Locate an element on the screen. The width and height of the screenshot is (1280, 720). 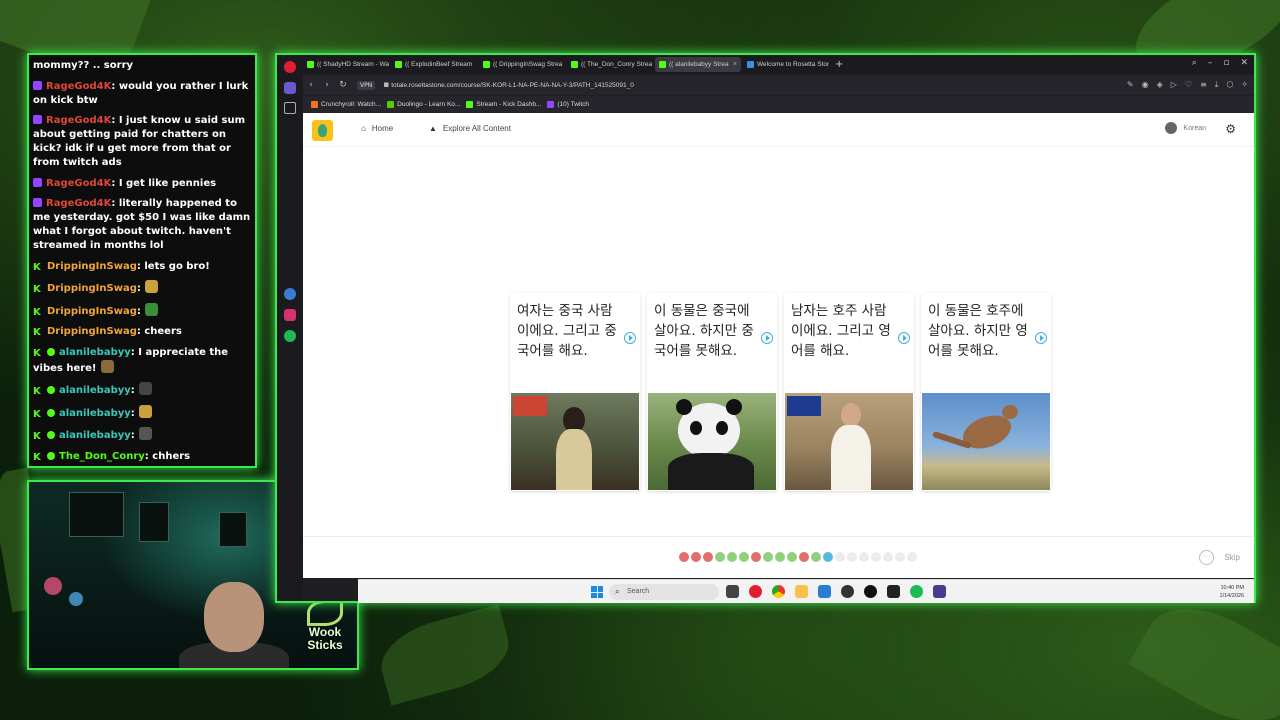
nav-explore: ▲ Explore All Content is located at coordinates (470, 128).